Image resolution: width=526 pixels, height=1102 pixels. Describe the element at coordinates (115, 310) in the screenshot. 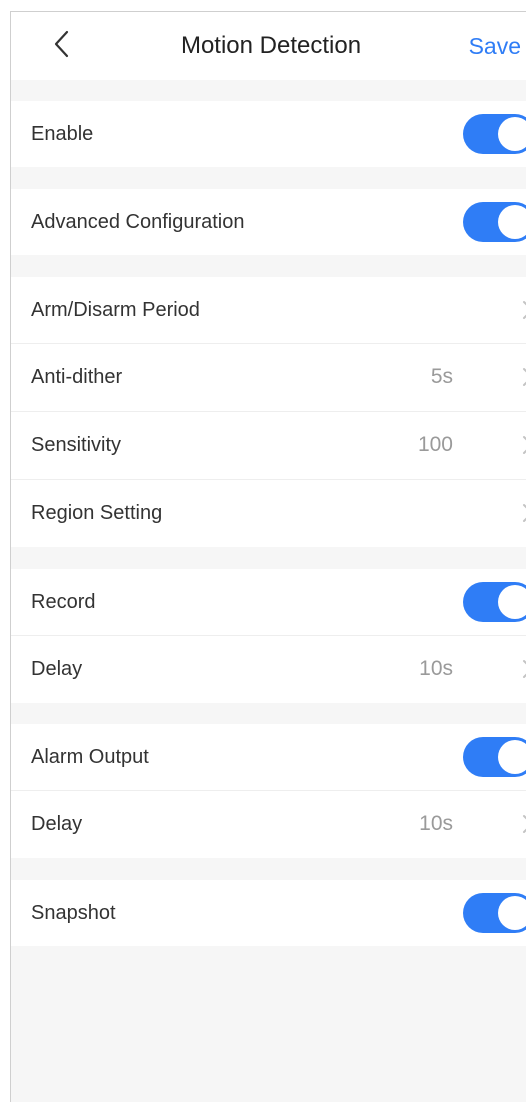

I see `arm-disarm-period-label: Arm/Disarm Period` at that location.